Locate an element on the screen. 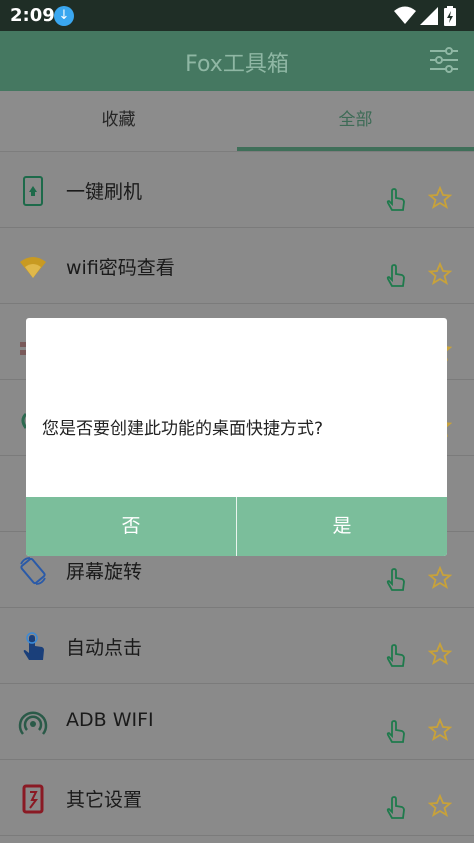  yes-button: 是 is located at coordinates (342, 526).